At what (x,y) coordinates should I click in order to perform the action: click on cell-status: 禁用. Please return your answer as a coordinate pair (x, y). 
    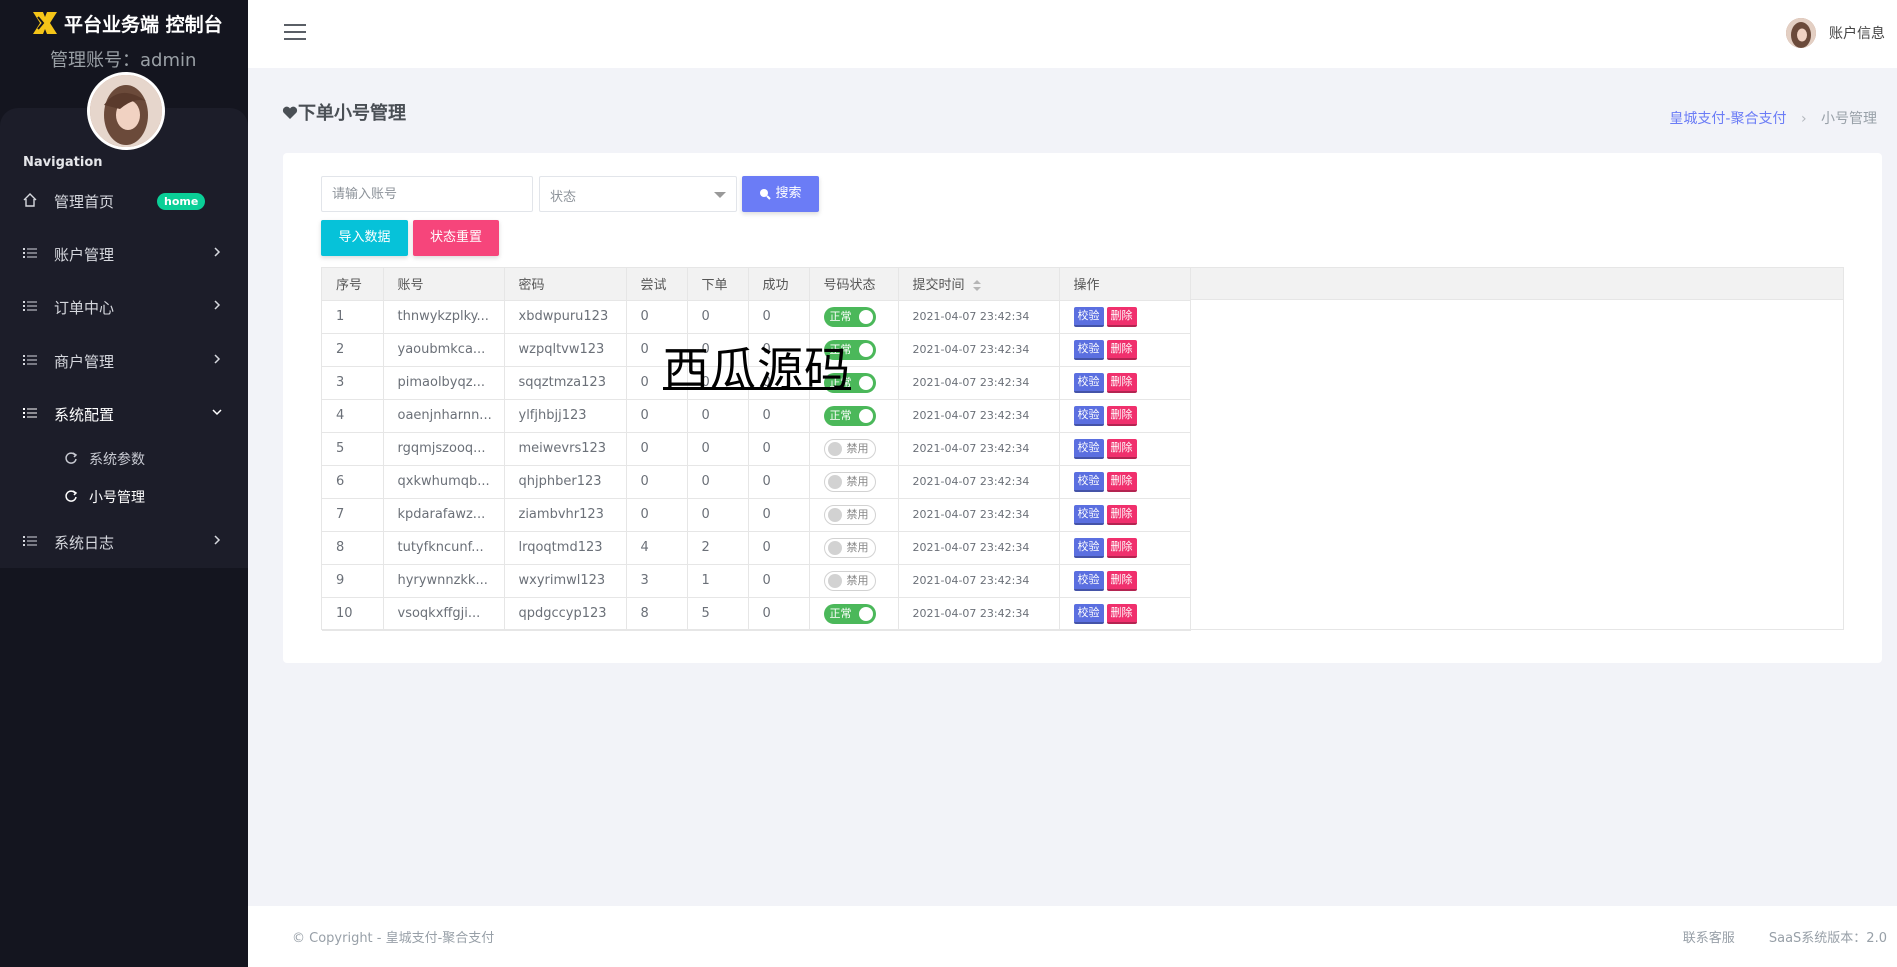
    Looking at the image, I should click on (854, 515).